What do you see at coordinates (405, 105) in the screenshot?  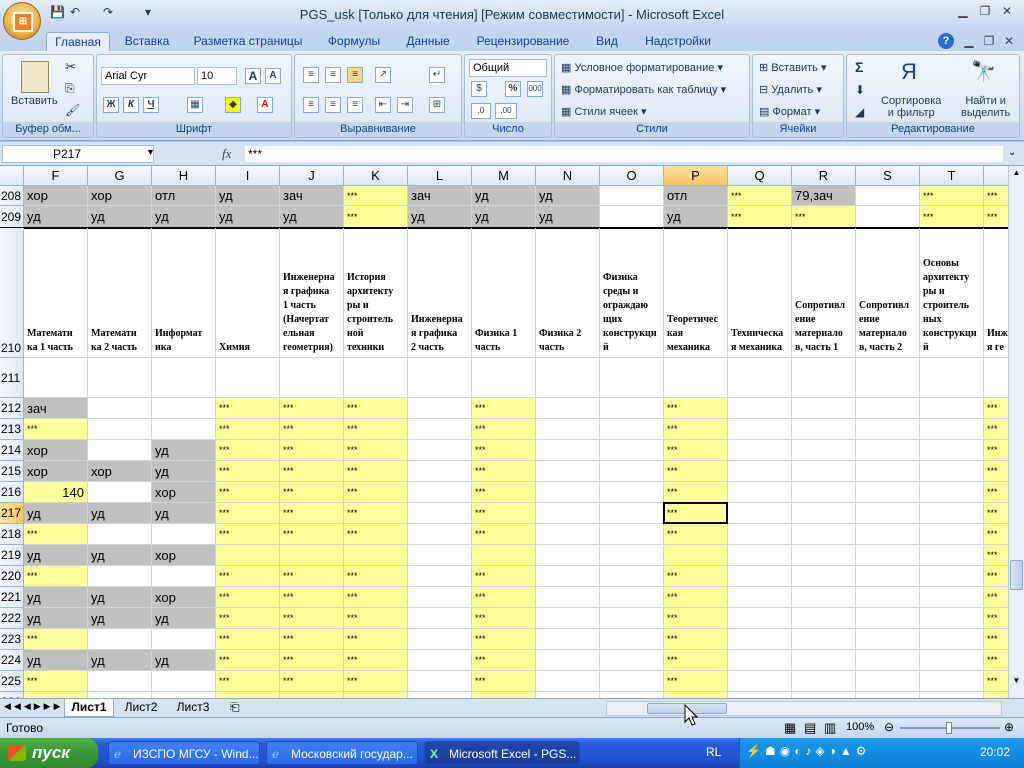 I see `increase-indent-icon: ⇥` at bounding box center [405, 105].